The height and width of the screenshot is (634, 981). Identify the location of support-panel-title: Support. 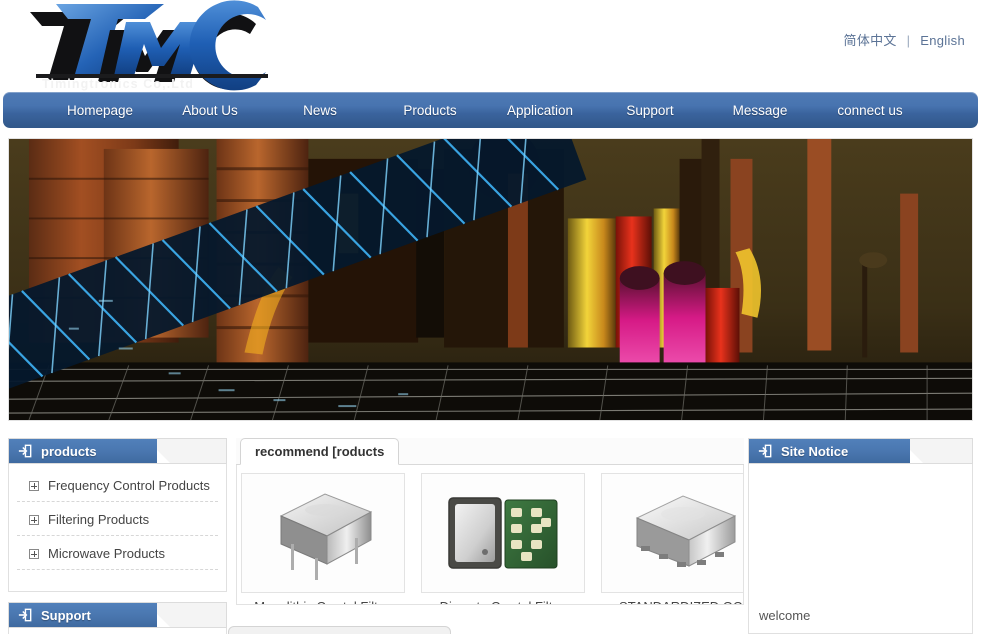
(66, 615).